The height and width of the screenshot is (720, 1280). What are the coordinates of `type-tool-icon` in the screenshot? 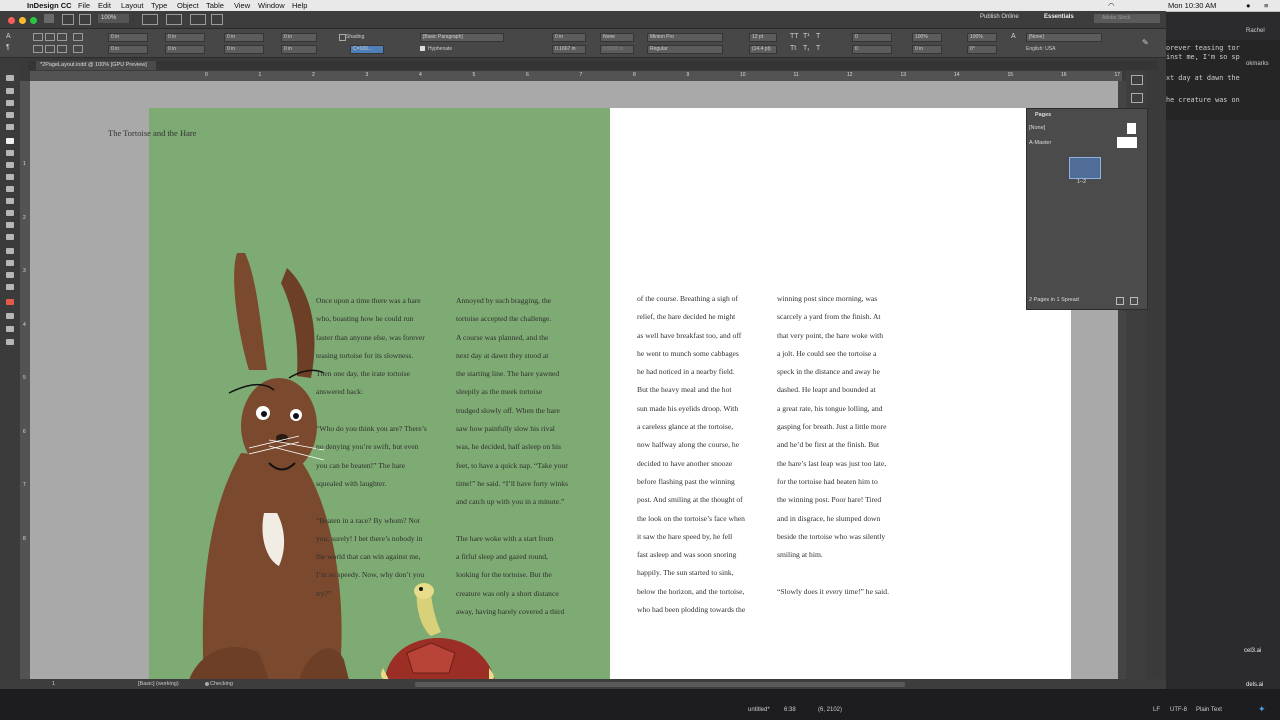 It's located at (10, 141).